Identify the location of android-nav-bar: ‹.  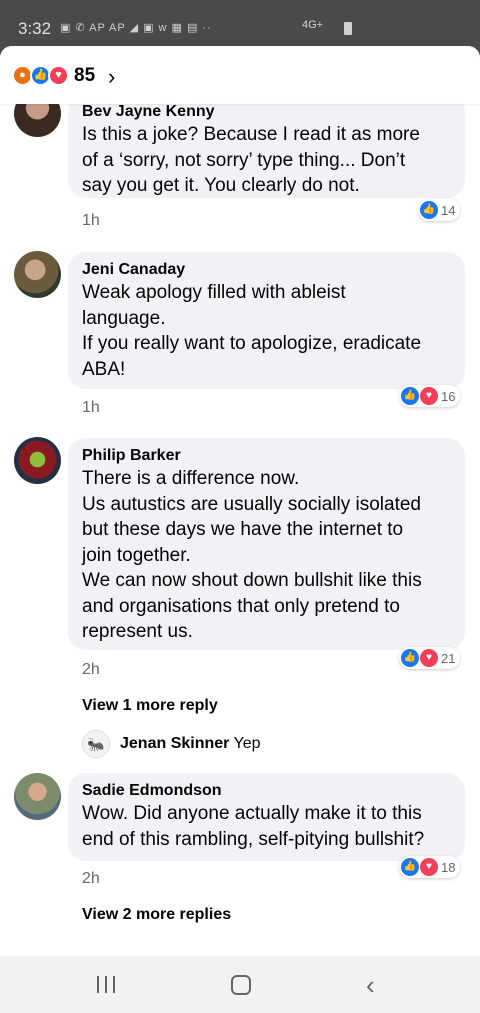
(240, 984).